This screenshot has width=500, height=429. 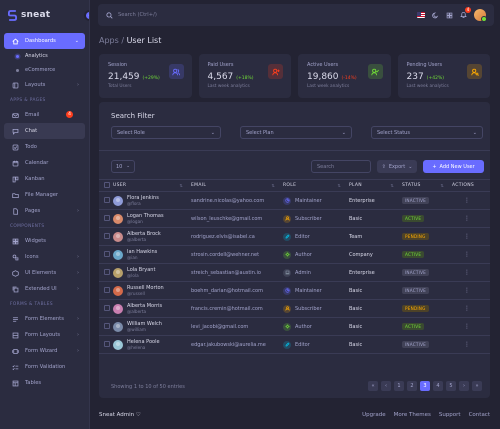 I want to click on select-role-dropdown: Select Role ⌄, so click(x=166, y=132).